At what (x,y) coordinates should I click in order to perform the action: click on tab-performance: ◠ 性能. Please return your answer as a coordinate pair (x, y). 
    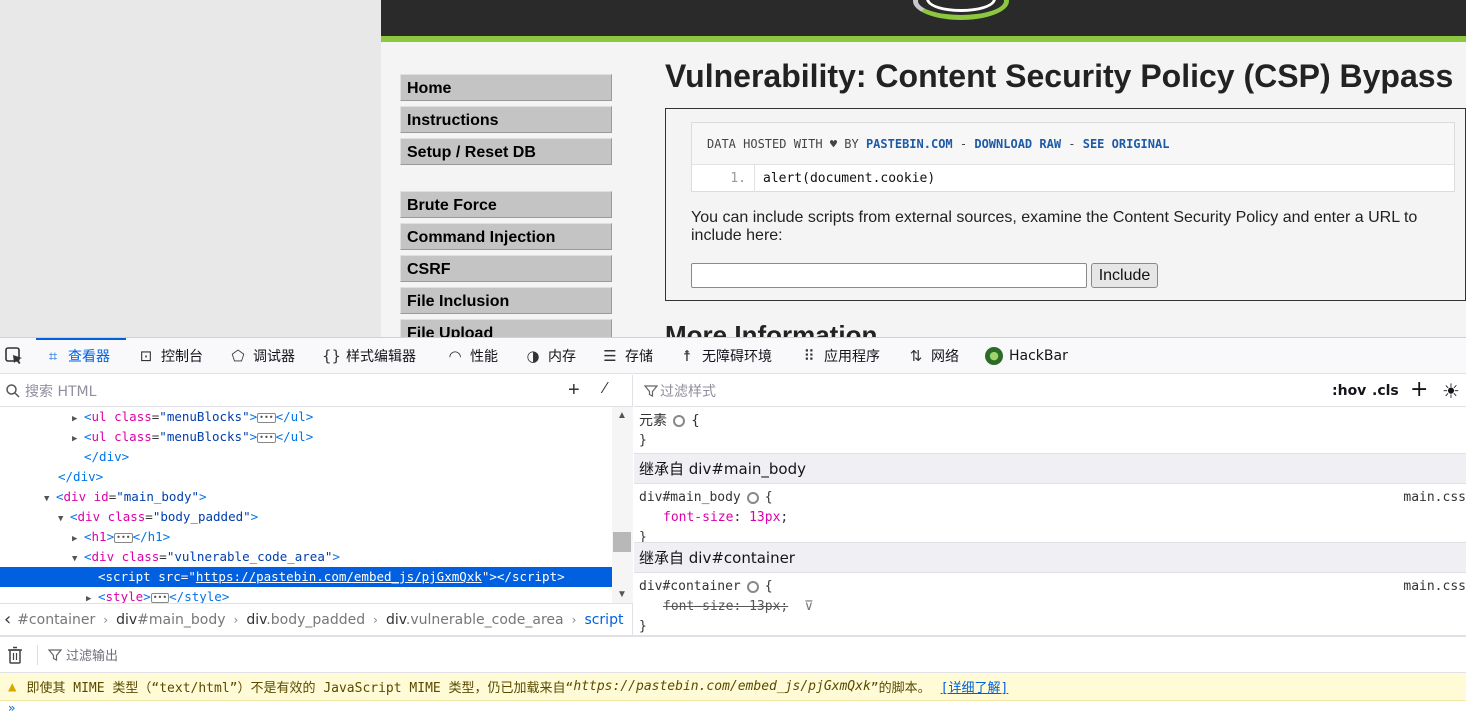
    Looking at the image, I should click on (472, 356).